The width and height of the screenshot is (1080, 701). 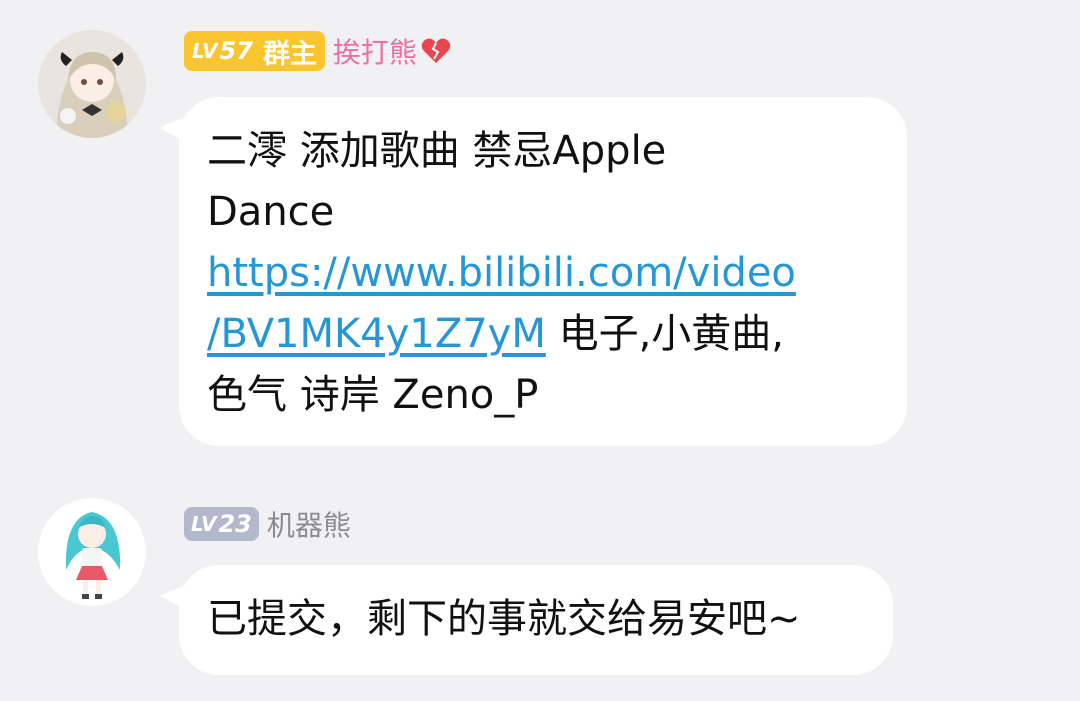 I want to click on broken-heart-icon, so click(x=436, y=51).